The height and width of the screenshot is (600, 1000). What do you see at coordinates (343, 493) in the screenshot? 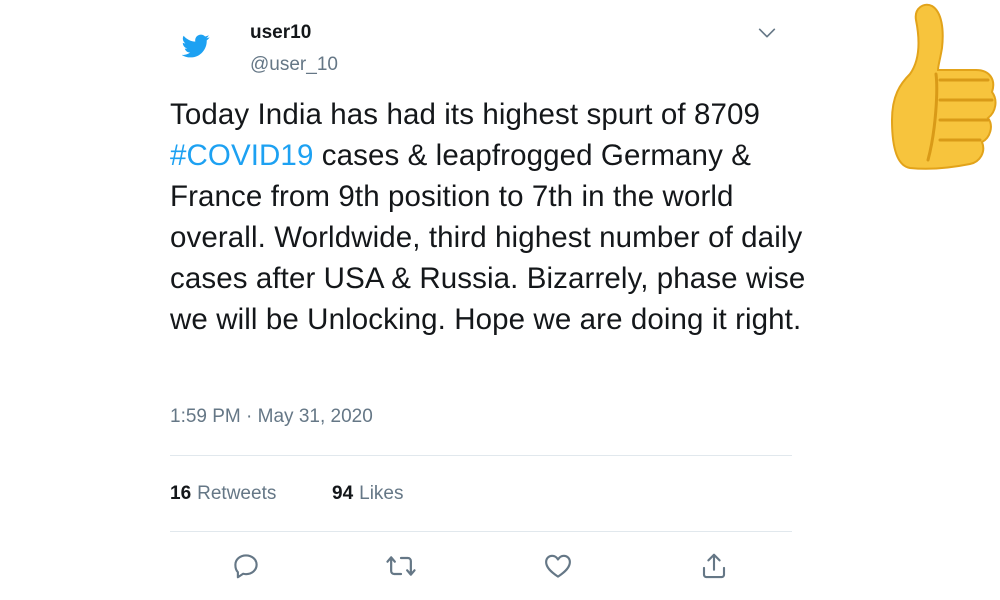
I see `likes-count: 94` at bounding box center [343, 493].